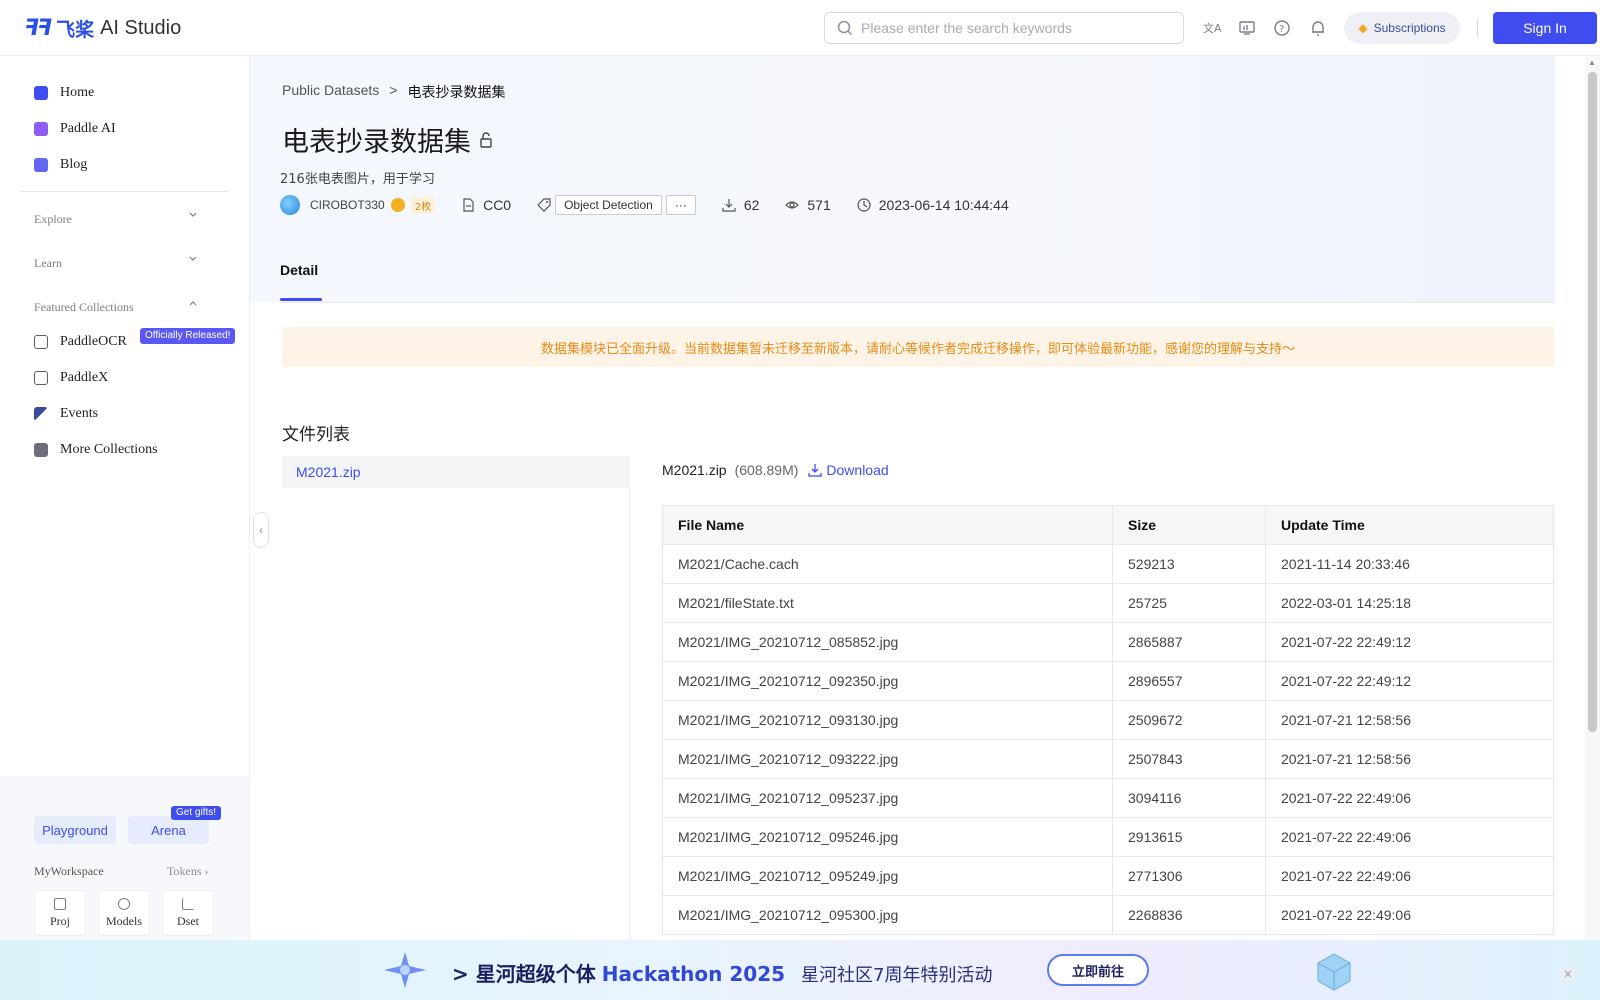  I want to click on file-list-title: 文件列表, so click(316, 435).